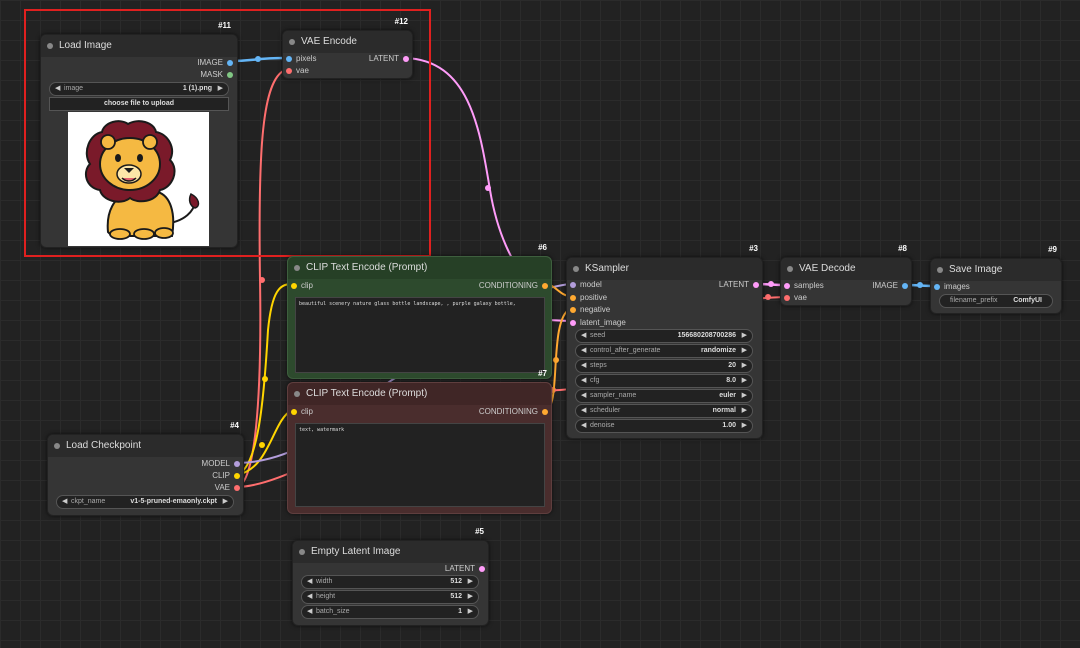  I want to click on prompt-textarea: text, watermark, so click(420, 465).